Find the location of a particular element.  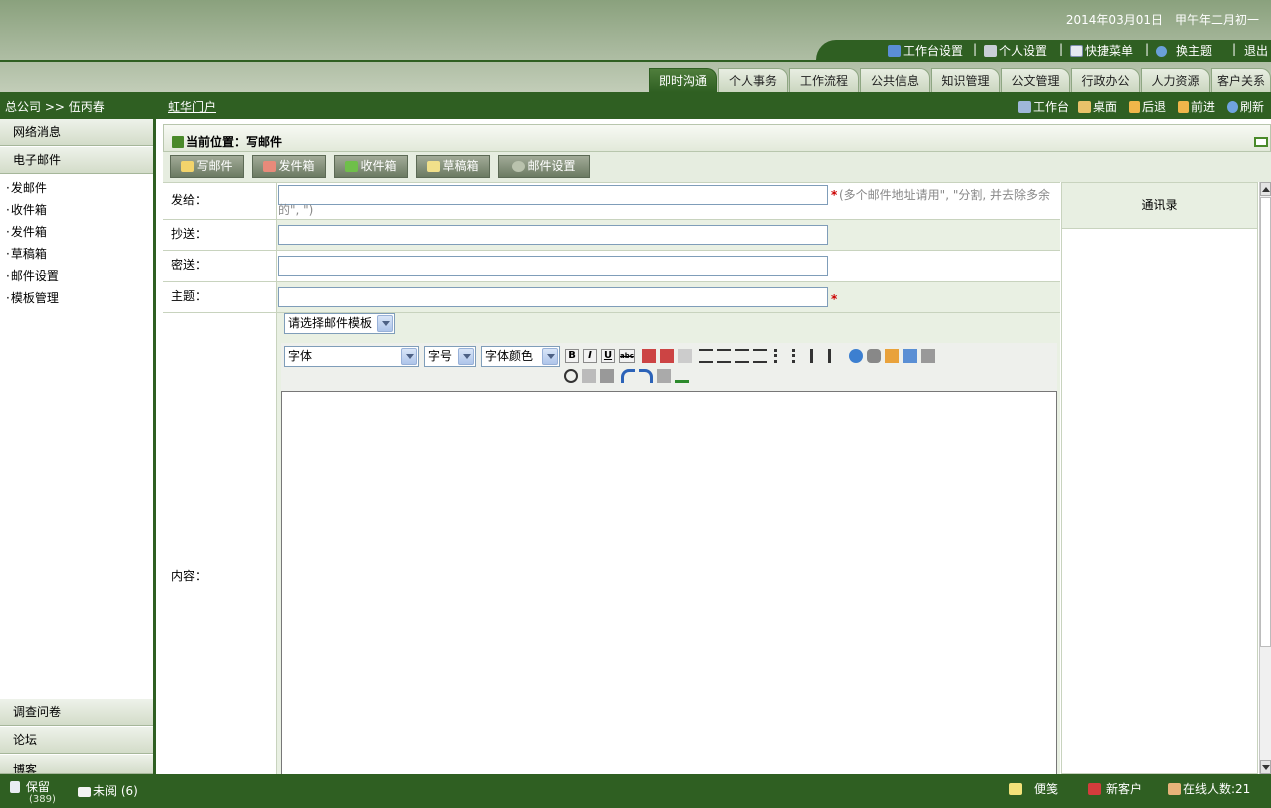

sidebar-item-send-mail: 发邮件 is located at coordinates (26, 187).